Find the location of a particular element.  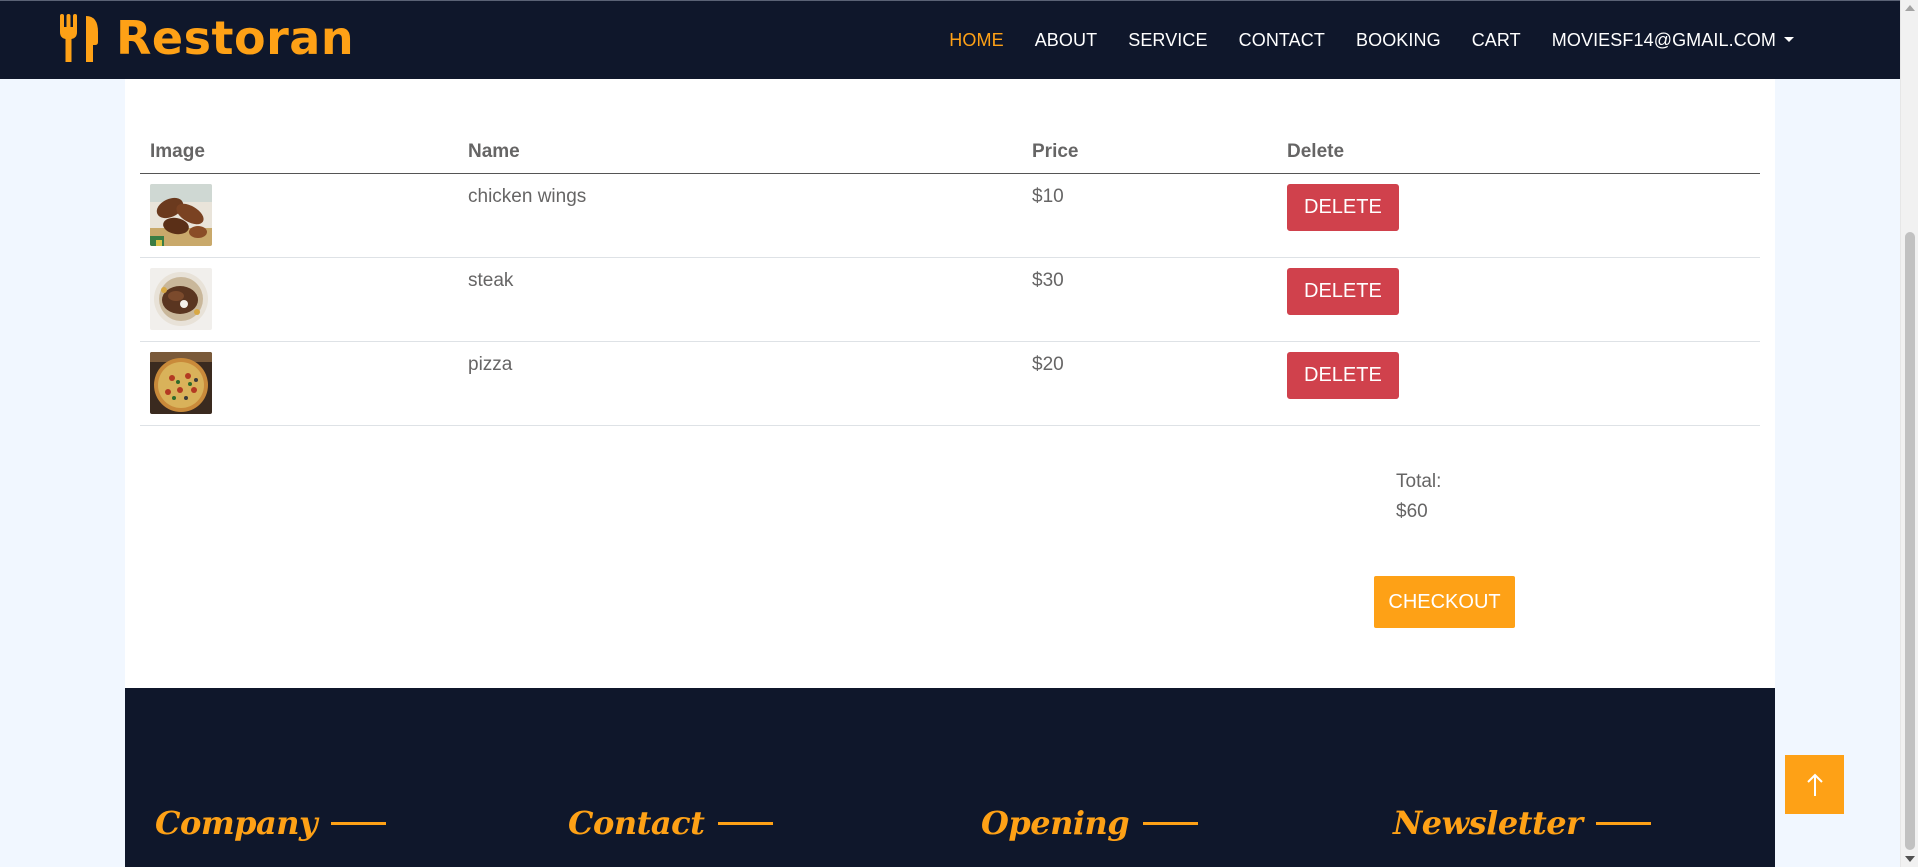

item-name: pizza is located at coordinates (740, 383).